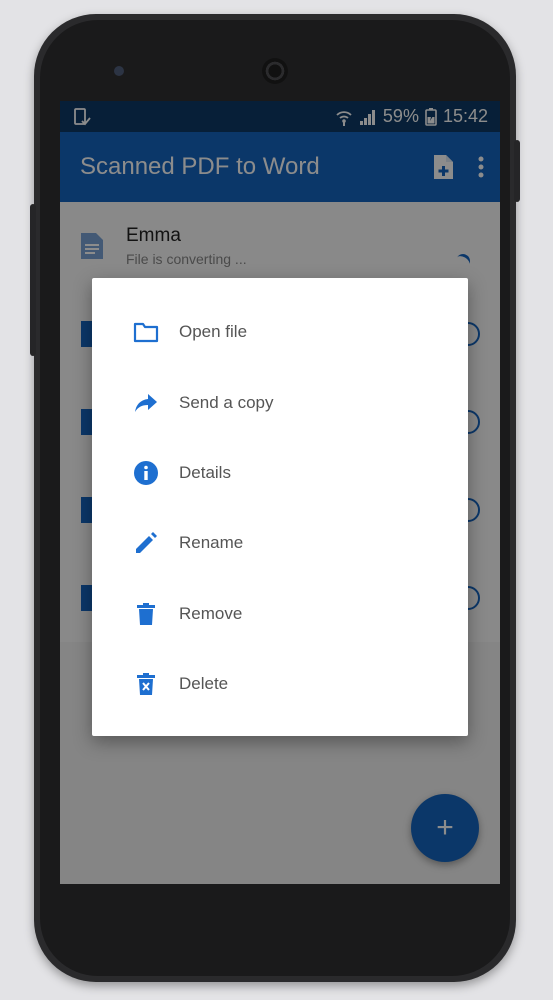 The image size is (553, 1000). I want to click on menu-item-delete: Delete, so click(280, 684).